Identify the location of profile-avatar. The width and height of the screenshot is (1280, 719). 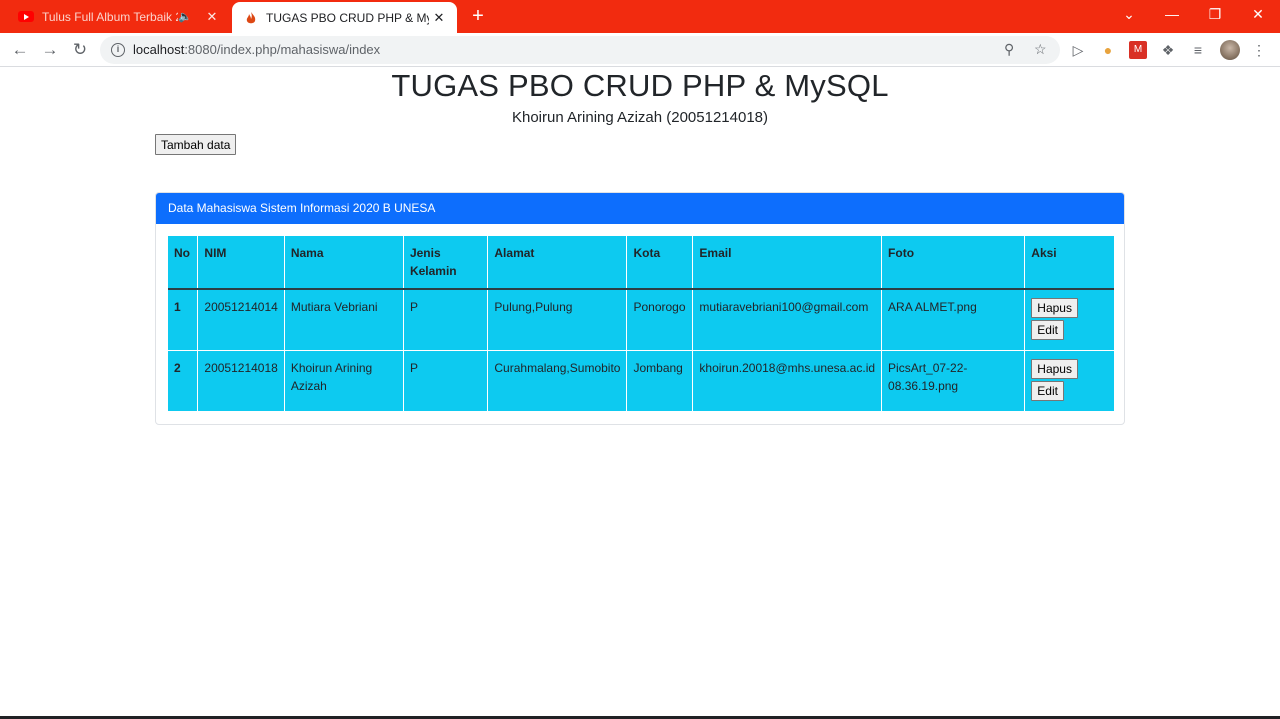
(1230, 50).